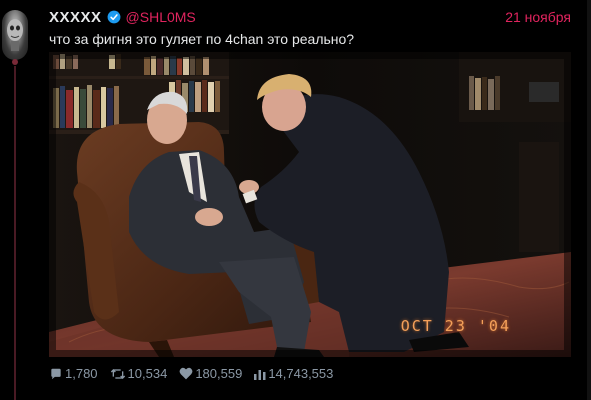  What do you see at coordinates (301, 373) in the screenshot?
I see `views-count: 14,743,553` at bounding box center [301, 373].